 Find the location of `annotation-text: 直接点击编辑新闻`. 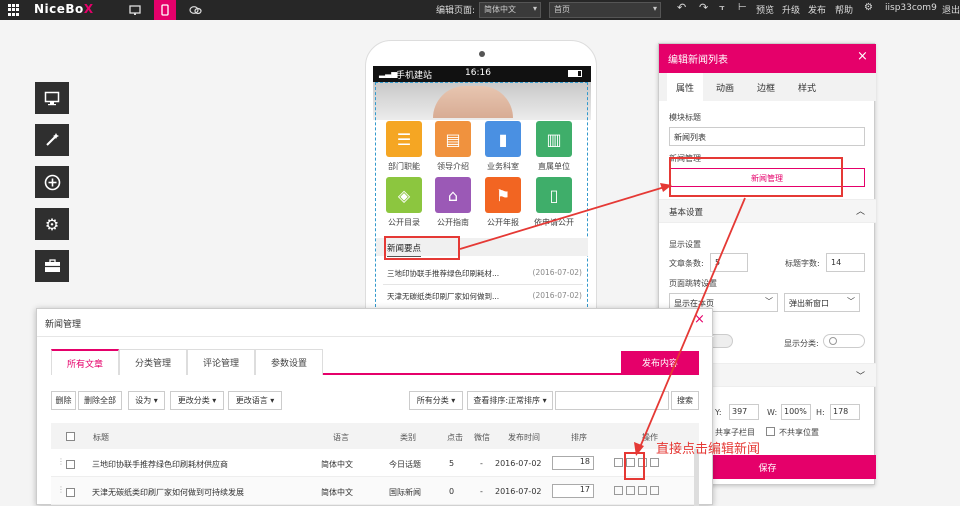

annotation-text: 直接点击编辑新闻 is located at coordinates (708, 449).